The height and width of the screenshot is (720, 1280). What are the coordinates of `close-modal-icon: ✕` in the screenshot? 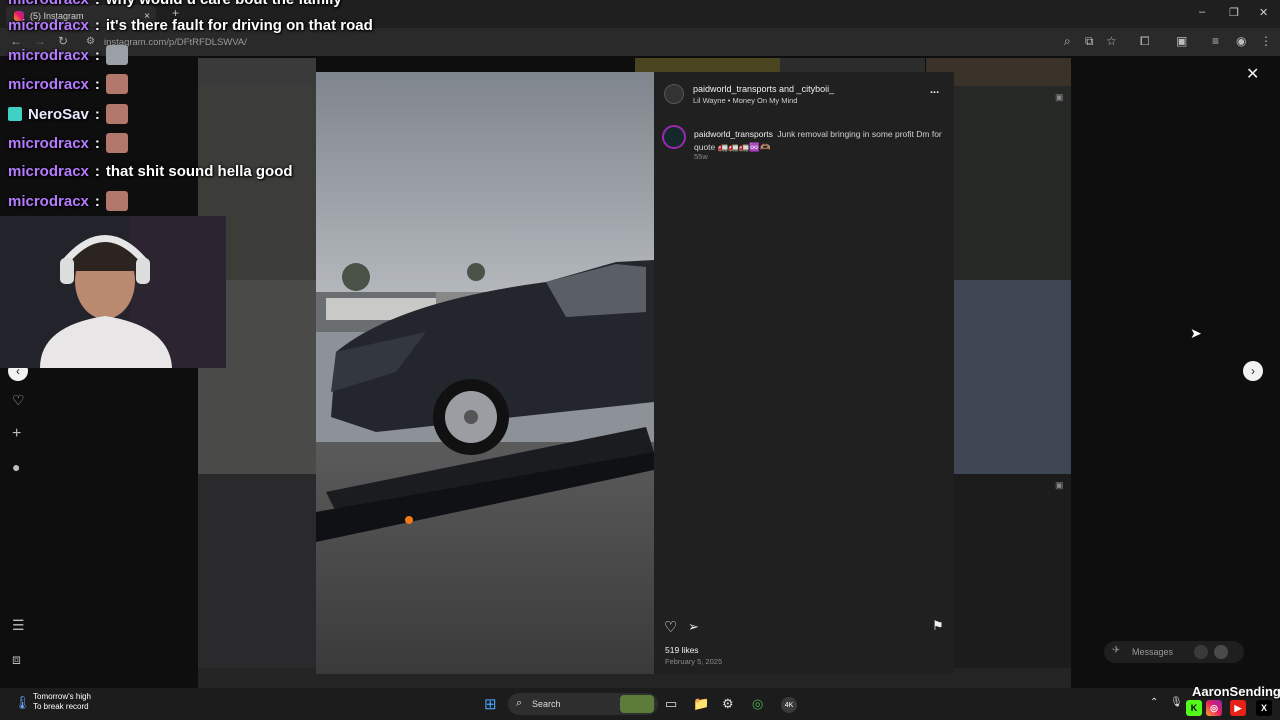 It's located at (1252, 74).